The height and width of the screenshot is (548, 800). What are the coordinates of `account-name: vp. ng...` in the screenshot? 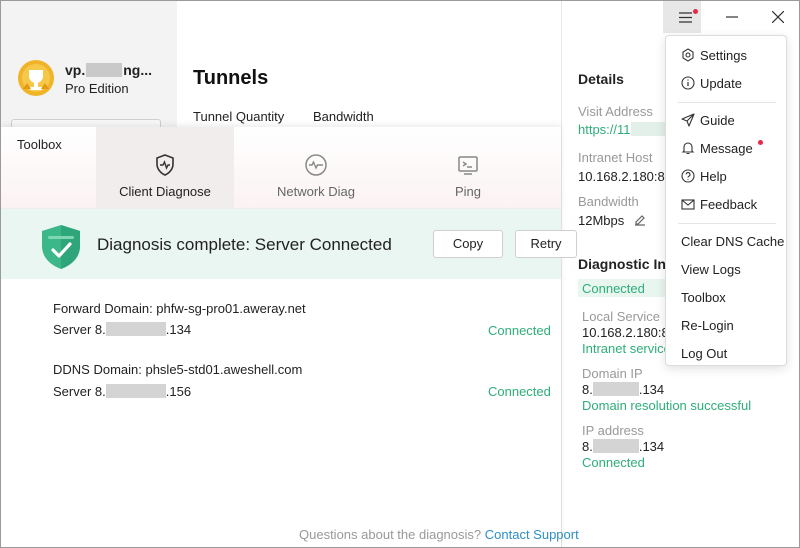 It's located at (108, 70).